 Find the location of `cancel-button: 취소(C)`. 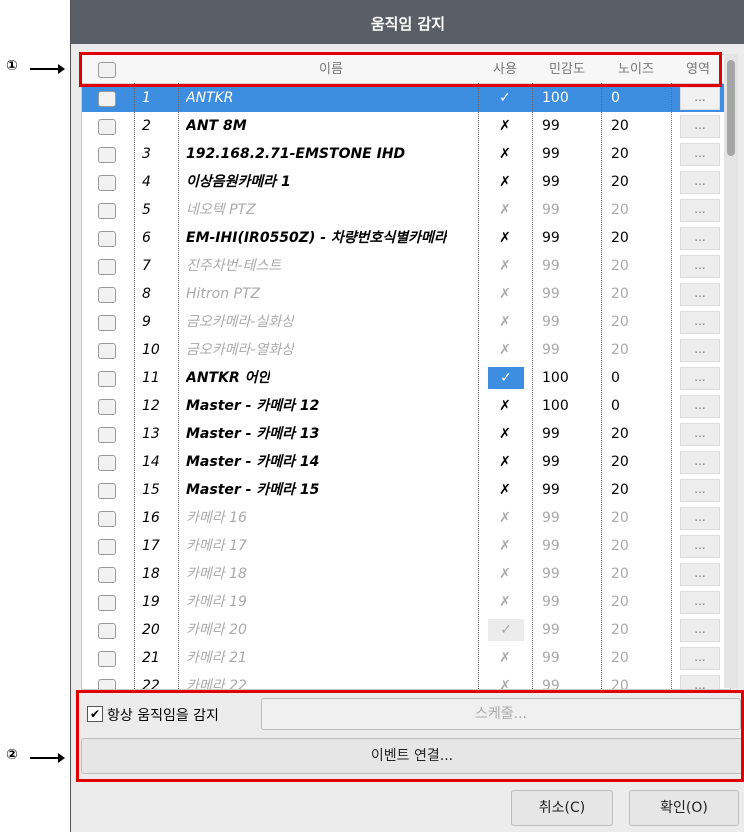

cancel-button: 취소(C) is located at coordinates (562, 808).